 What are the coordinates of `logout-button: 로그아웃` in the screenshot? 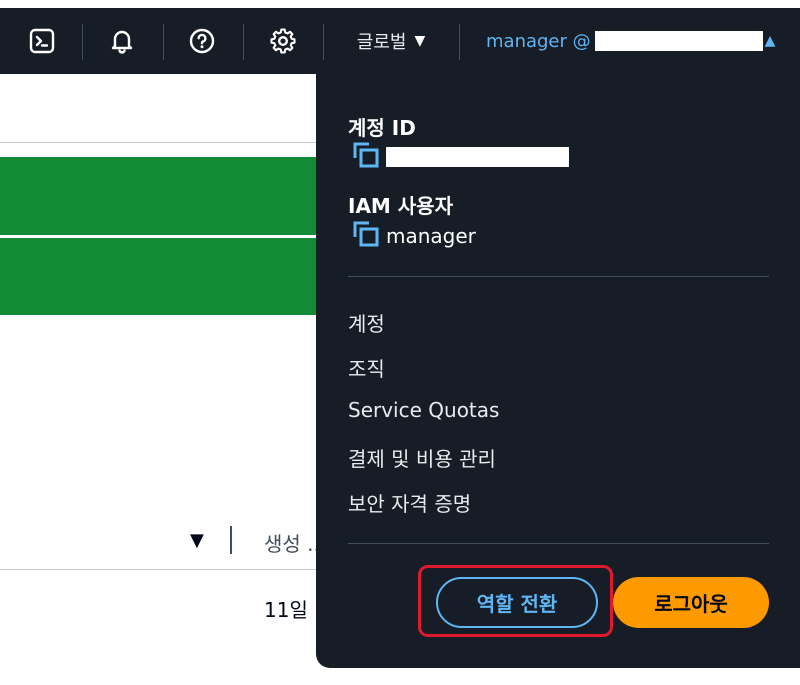 It's located at (691, 602).